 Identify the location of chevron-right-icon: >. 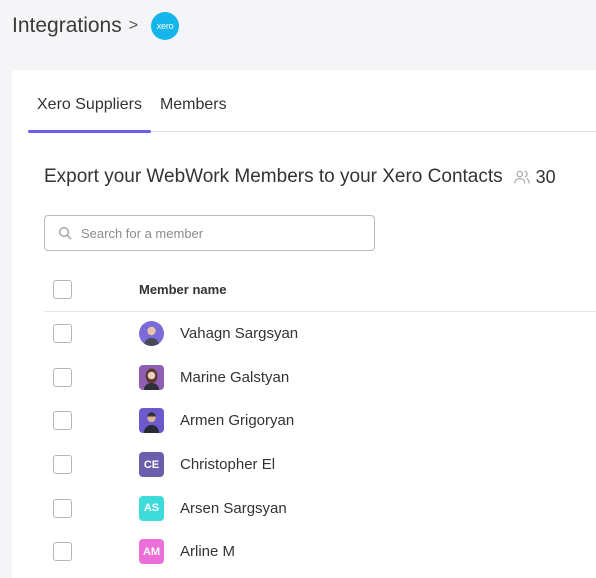
(133, 25).